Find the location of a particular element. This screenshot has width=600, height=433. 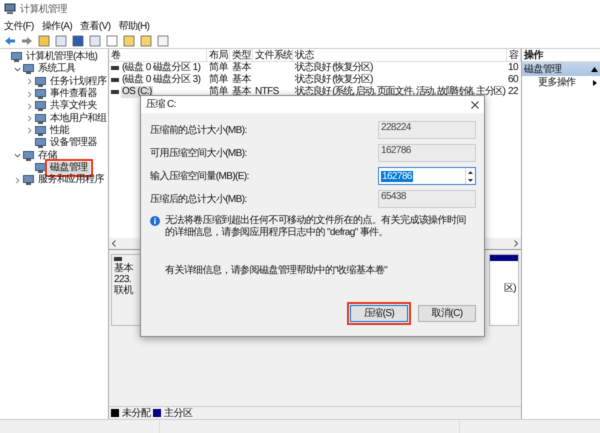

window-title: 计算机管理 is located at coordinates (44, 9).